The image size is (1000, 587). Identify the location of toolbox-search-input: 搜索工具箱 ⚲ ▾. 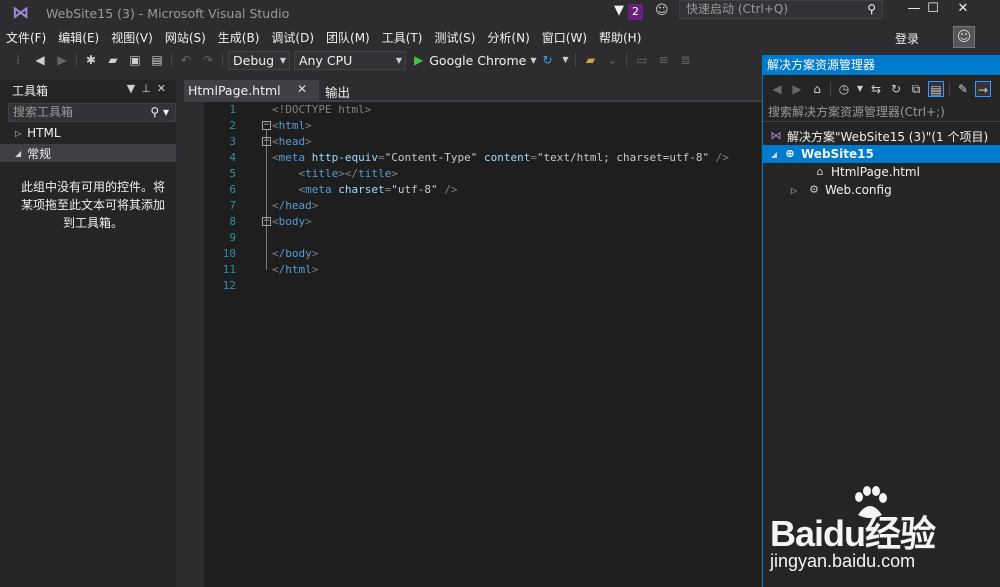
(92, 112).